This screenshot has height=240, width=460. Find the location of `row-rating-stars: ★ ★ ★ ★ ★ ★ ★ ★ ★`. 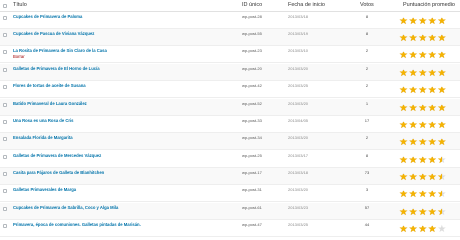

row-rating-stars: ★ ★ ★ ★ ★ ★ ★ ★ ★ is located at coordinates (424, 229).